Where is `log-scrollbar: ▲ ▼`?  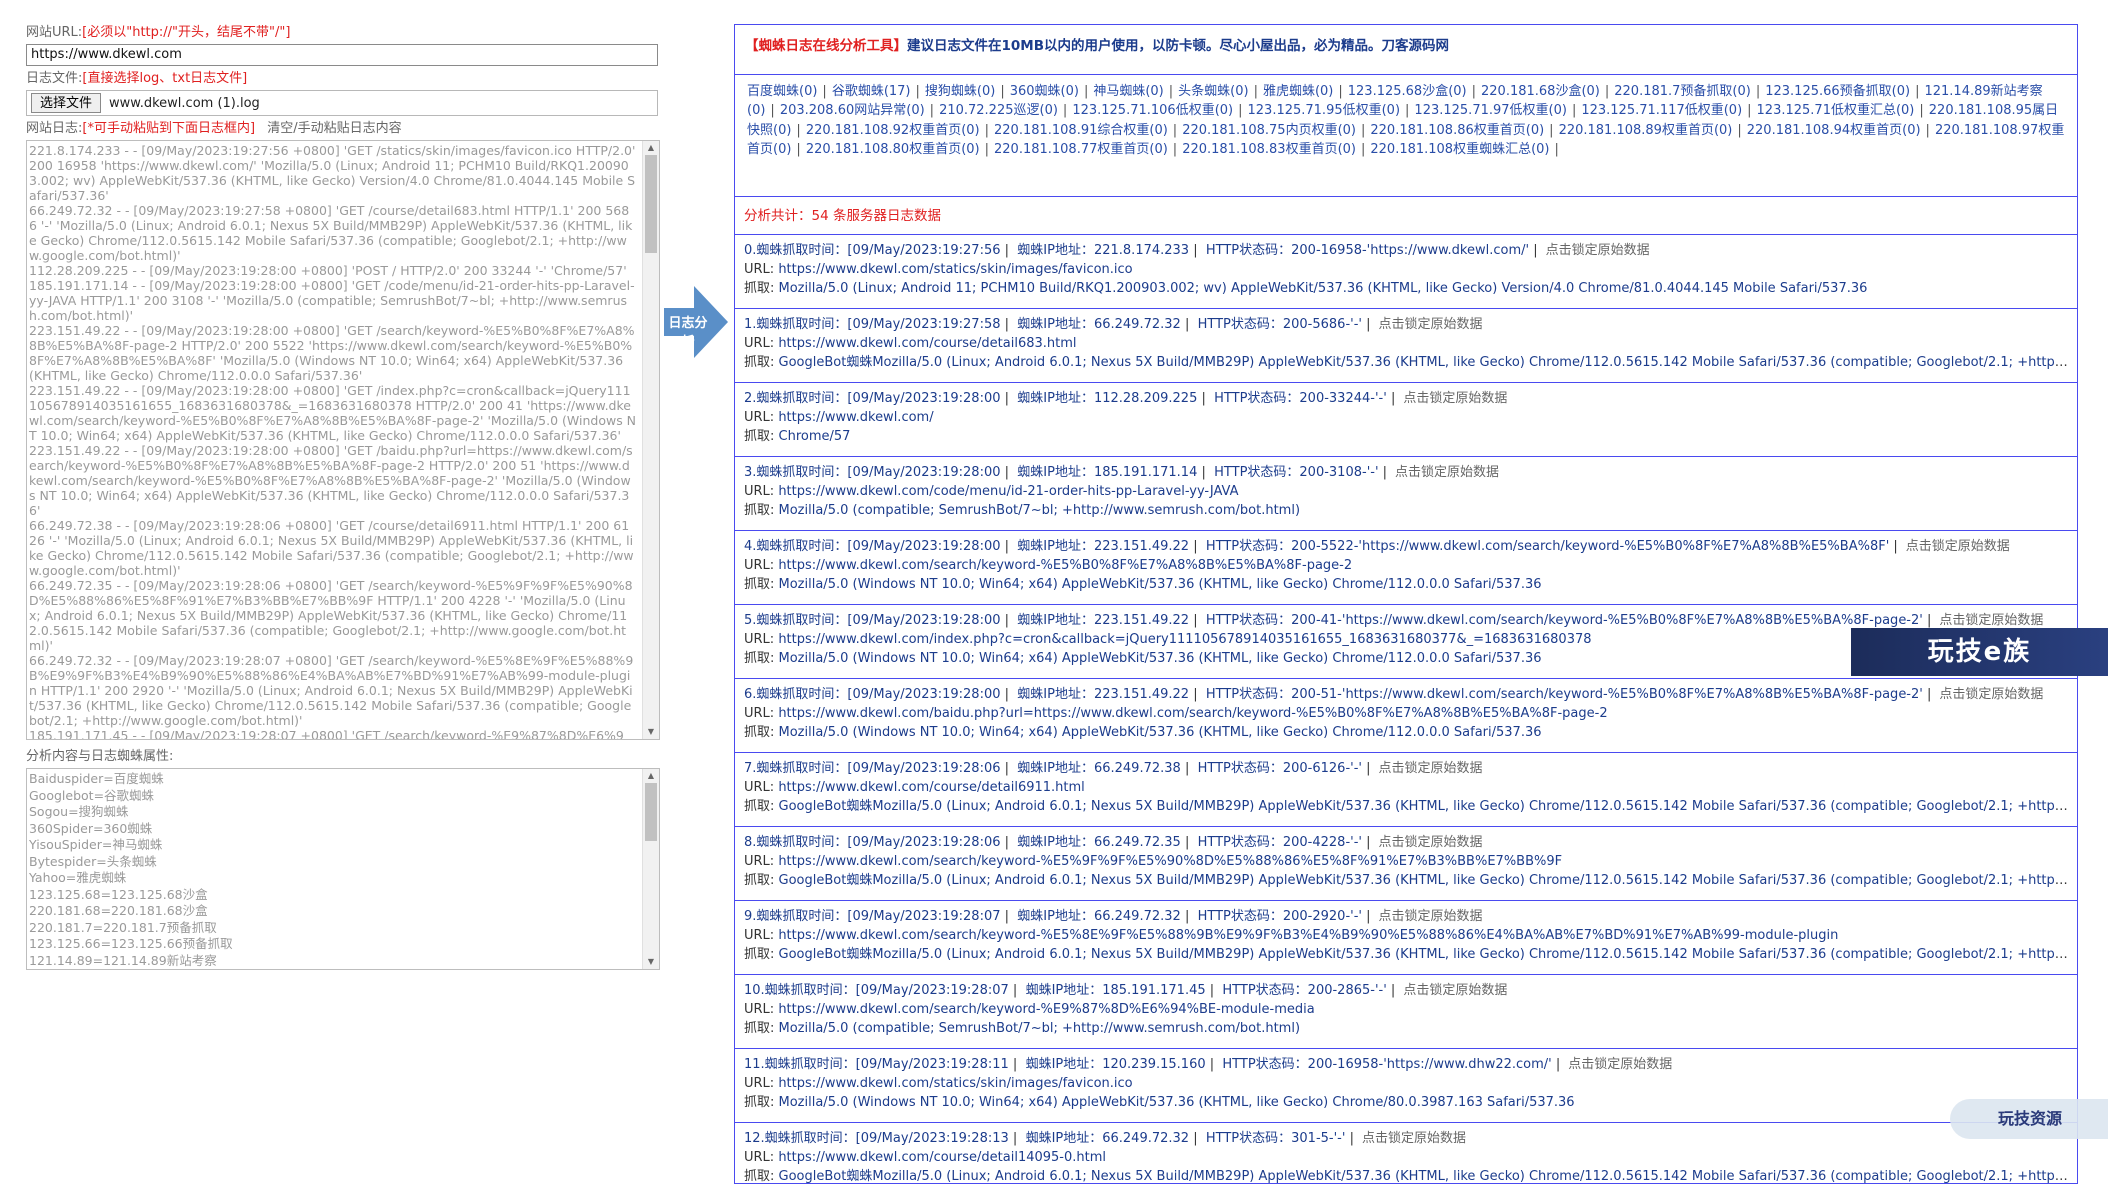
log-scrollbar: ▲ ▼ is located at coordinates (650, 440).